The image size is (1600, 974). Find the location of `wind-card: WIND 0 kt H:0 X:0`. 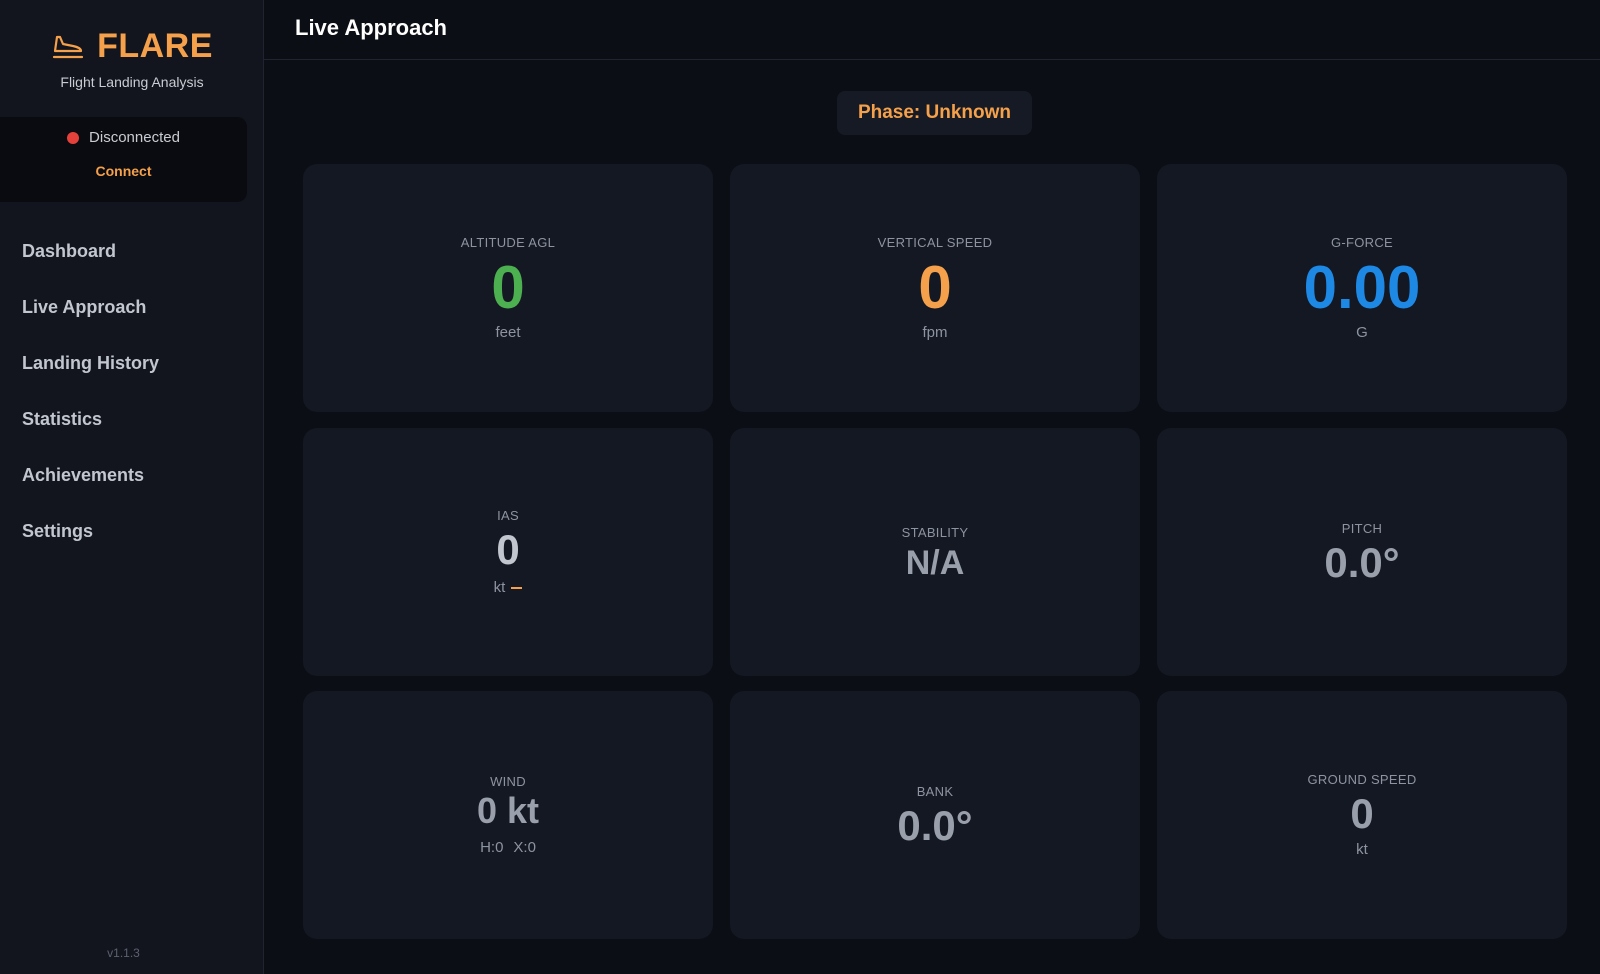

wind-card: WIND 0 kt H:0 X:0 is located at coordinates (508, 815).